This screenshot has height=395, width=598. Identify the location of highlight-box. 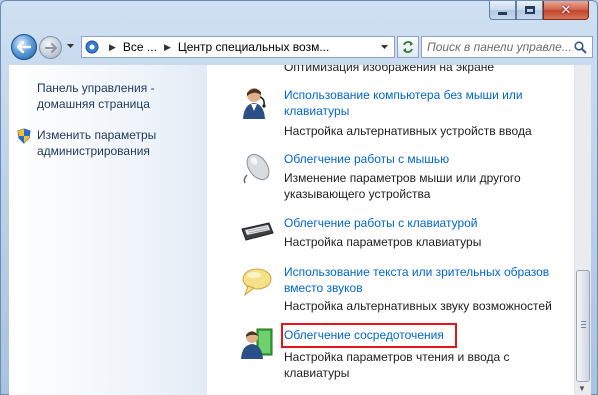
(369, 335).